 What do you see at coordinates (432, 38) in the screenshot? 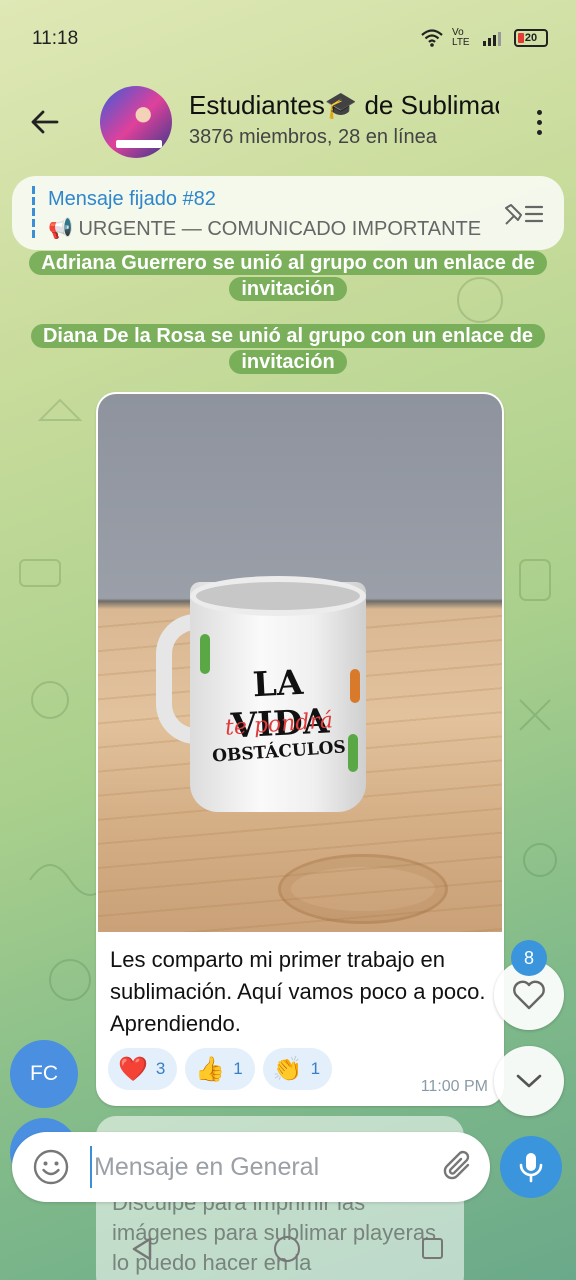
I see `wifi-icon` at bounding box center [432, 38].